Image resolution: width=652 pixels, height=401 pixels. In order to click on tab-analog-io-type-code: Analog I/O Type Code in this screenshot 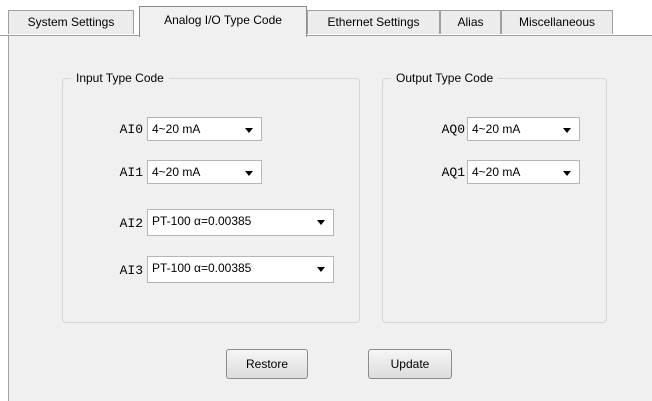, I will do `click(223, 21)`.